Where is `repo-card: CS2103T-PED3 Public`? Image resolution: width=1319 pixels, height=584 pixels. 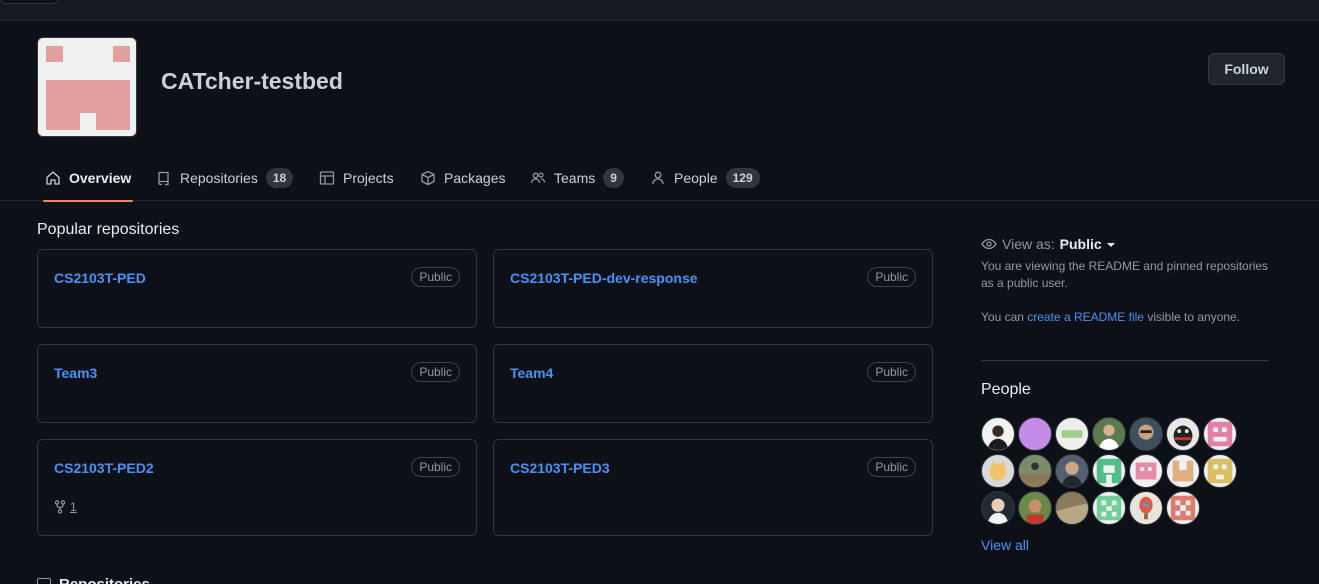 repo-card: CS2103T-PED3 Public is located at coordinates (713, 487).